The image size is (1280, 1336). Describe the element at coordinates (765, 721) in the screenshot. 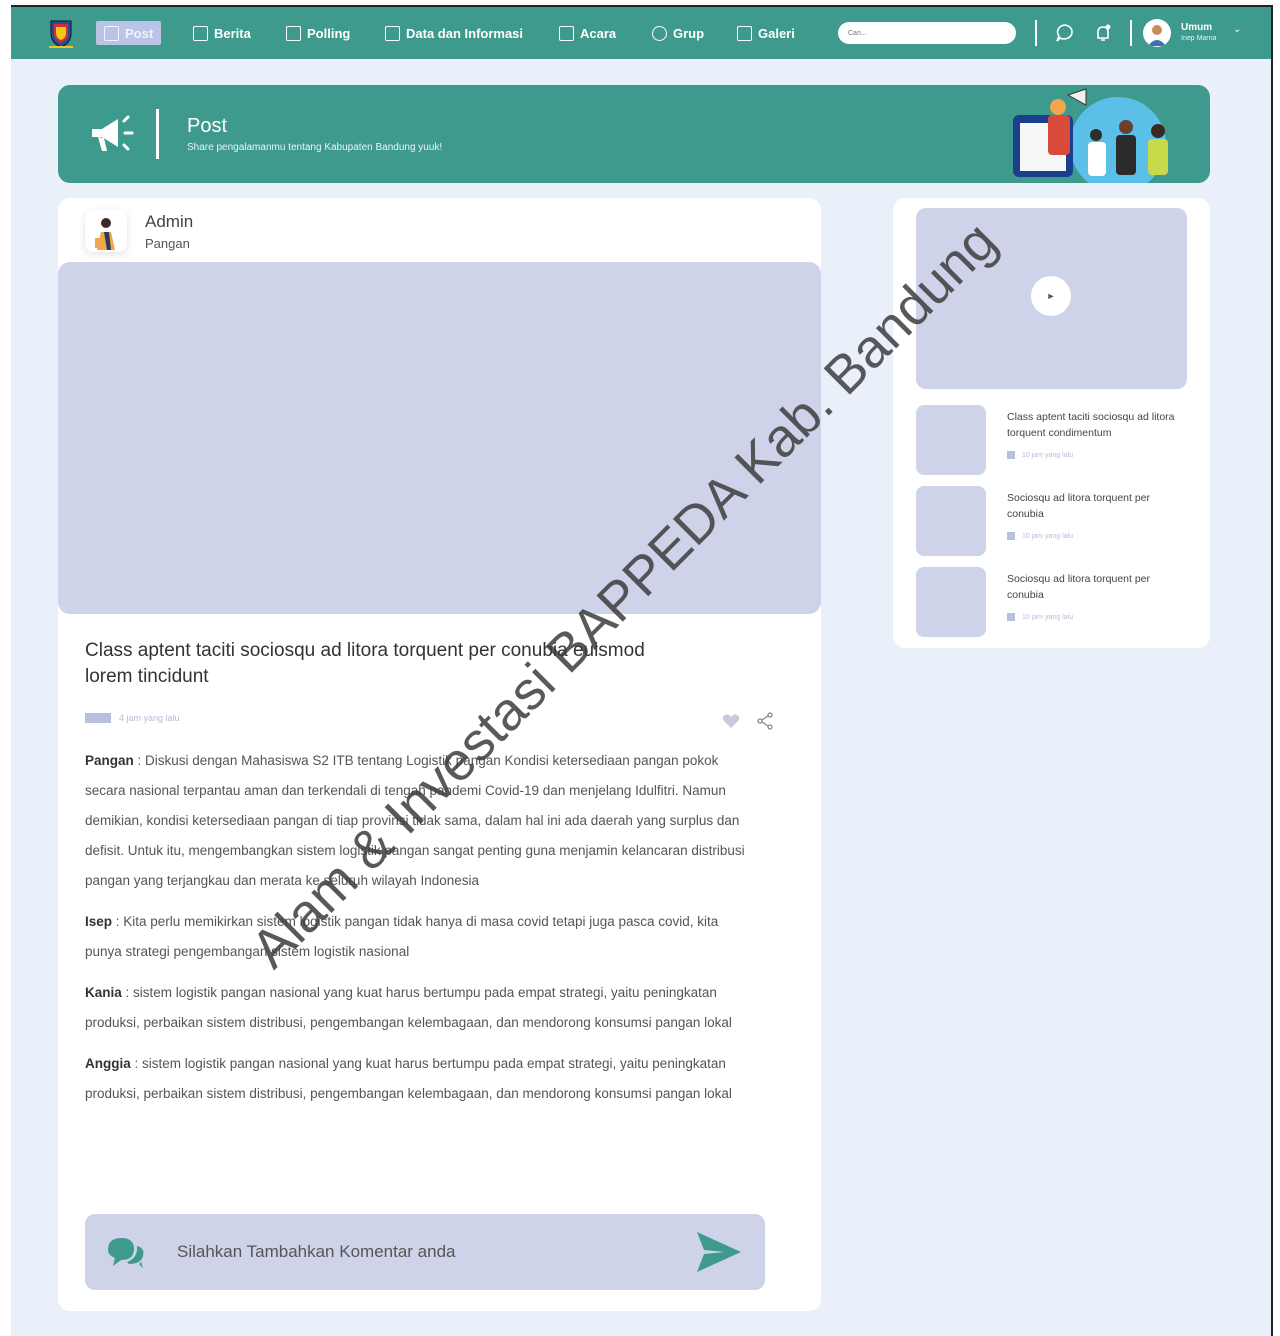

I see `share-icon` at that location.